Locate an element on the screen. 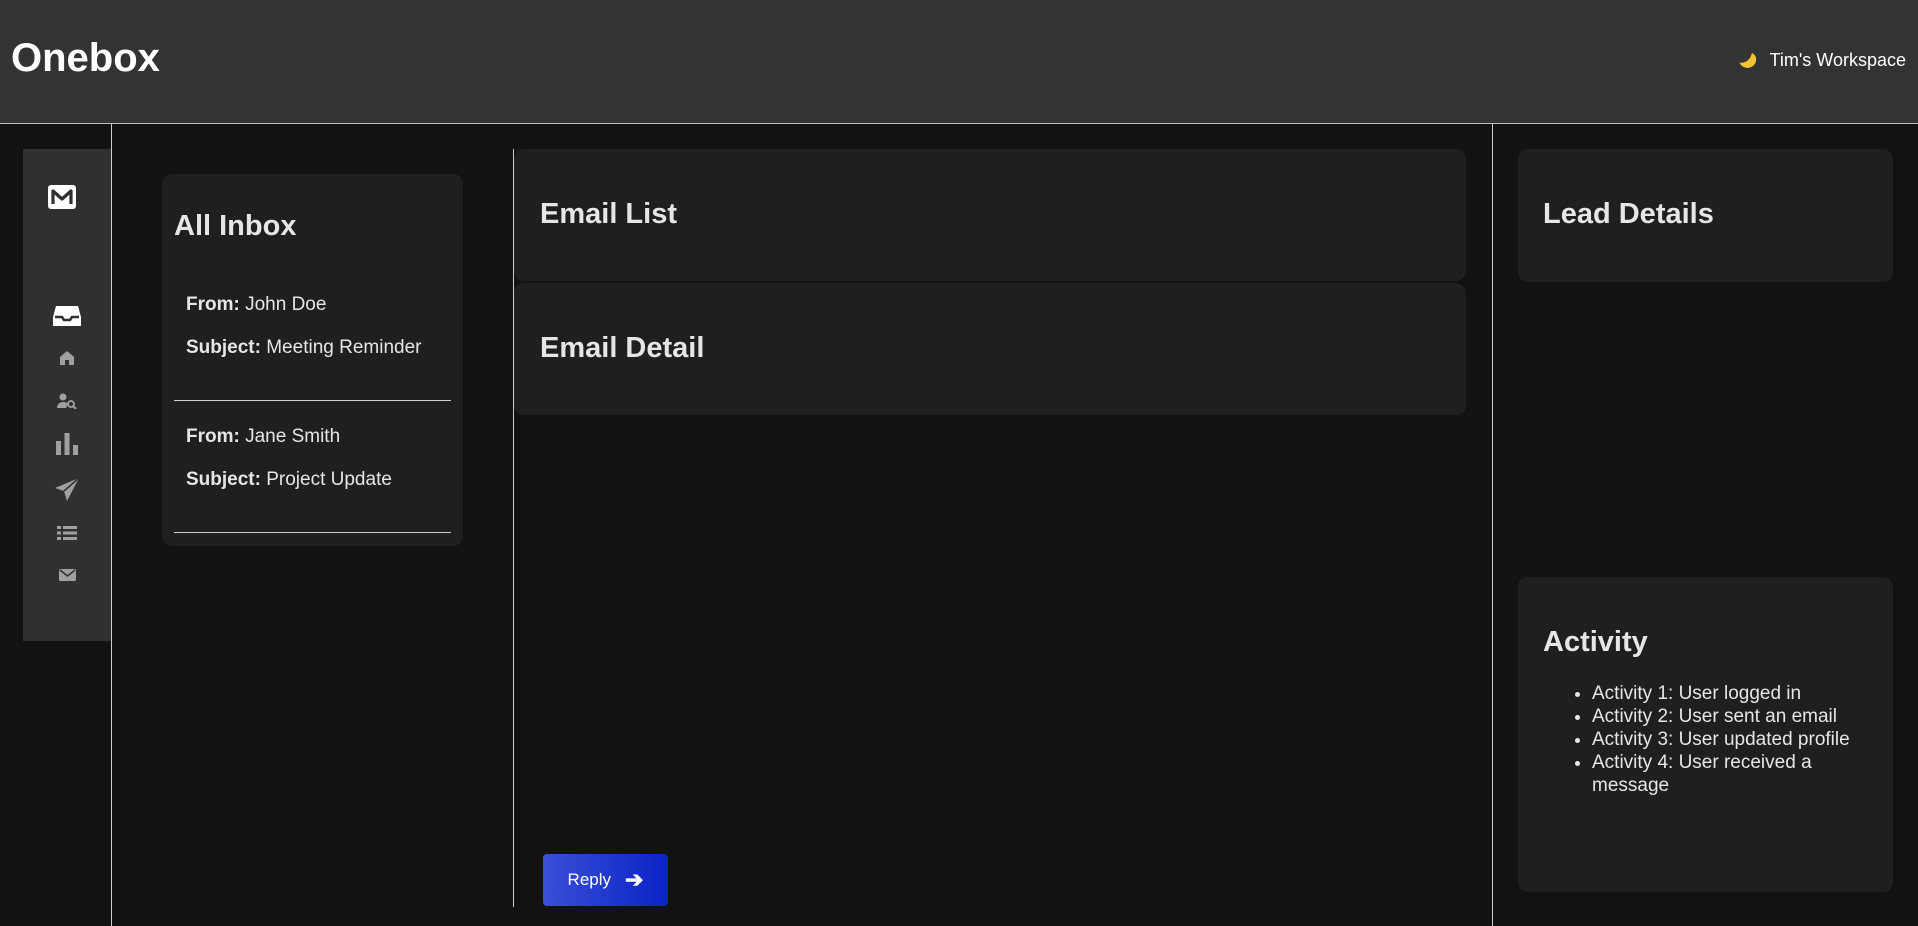  email-subject-line: Subject: Meeting Reminder is located at coordinates (303, 348).